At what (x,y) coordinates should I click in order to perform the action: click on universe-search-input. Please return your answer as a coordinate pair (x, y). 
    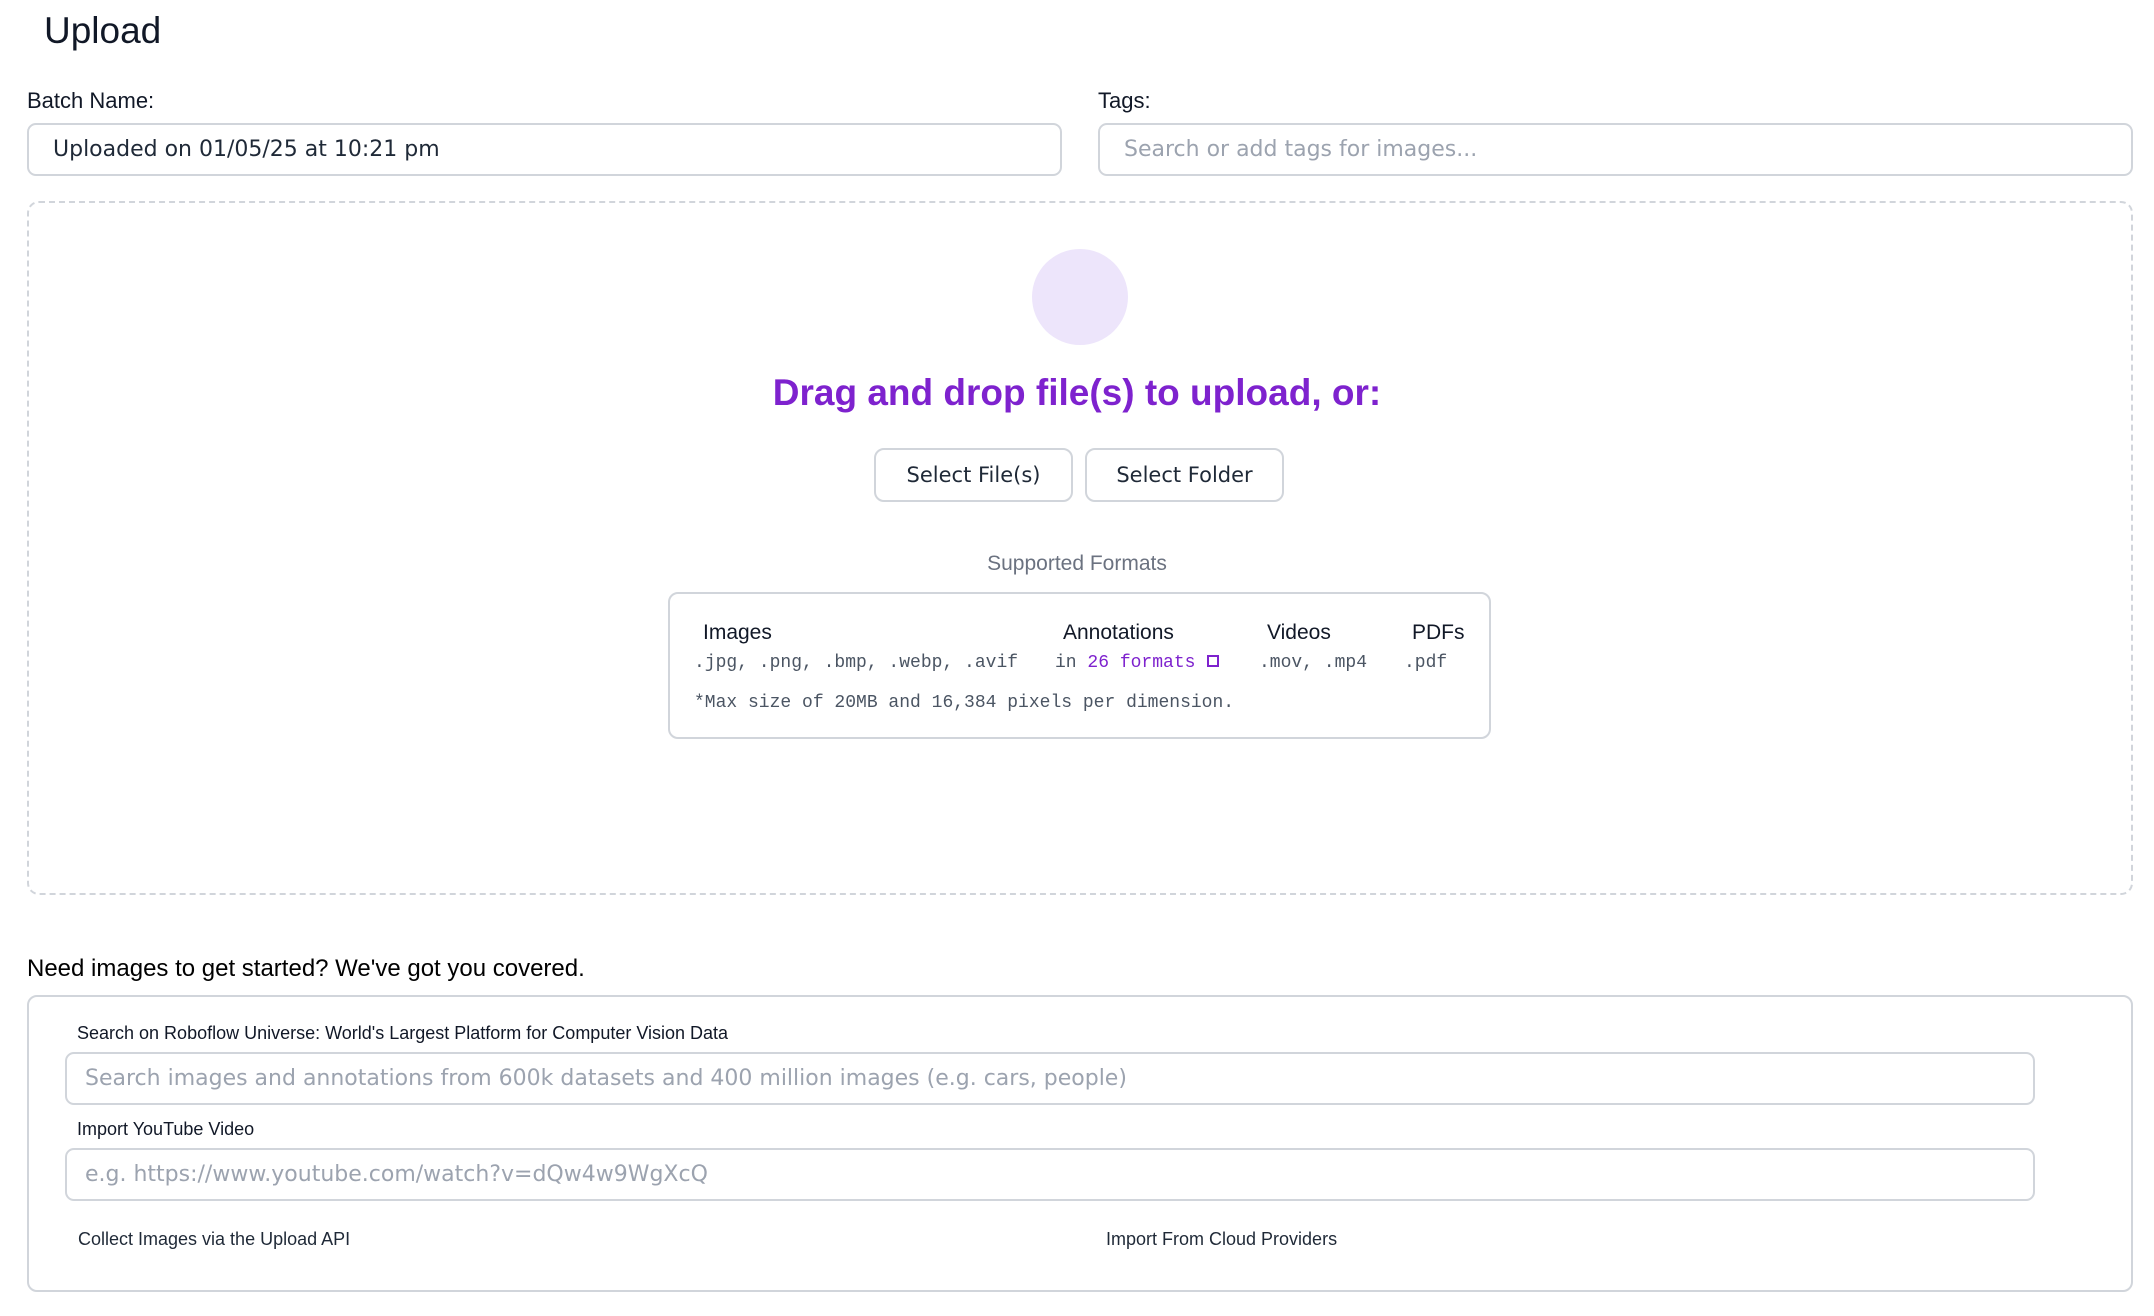
    Looking at the image, I should click on (1050, 1078).